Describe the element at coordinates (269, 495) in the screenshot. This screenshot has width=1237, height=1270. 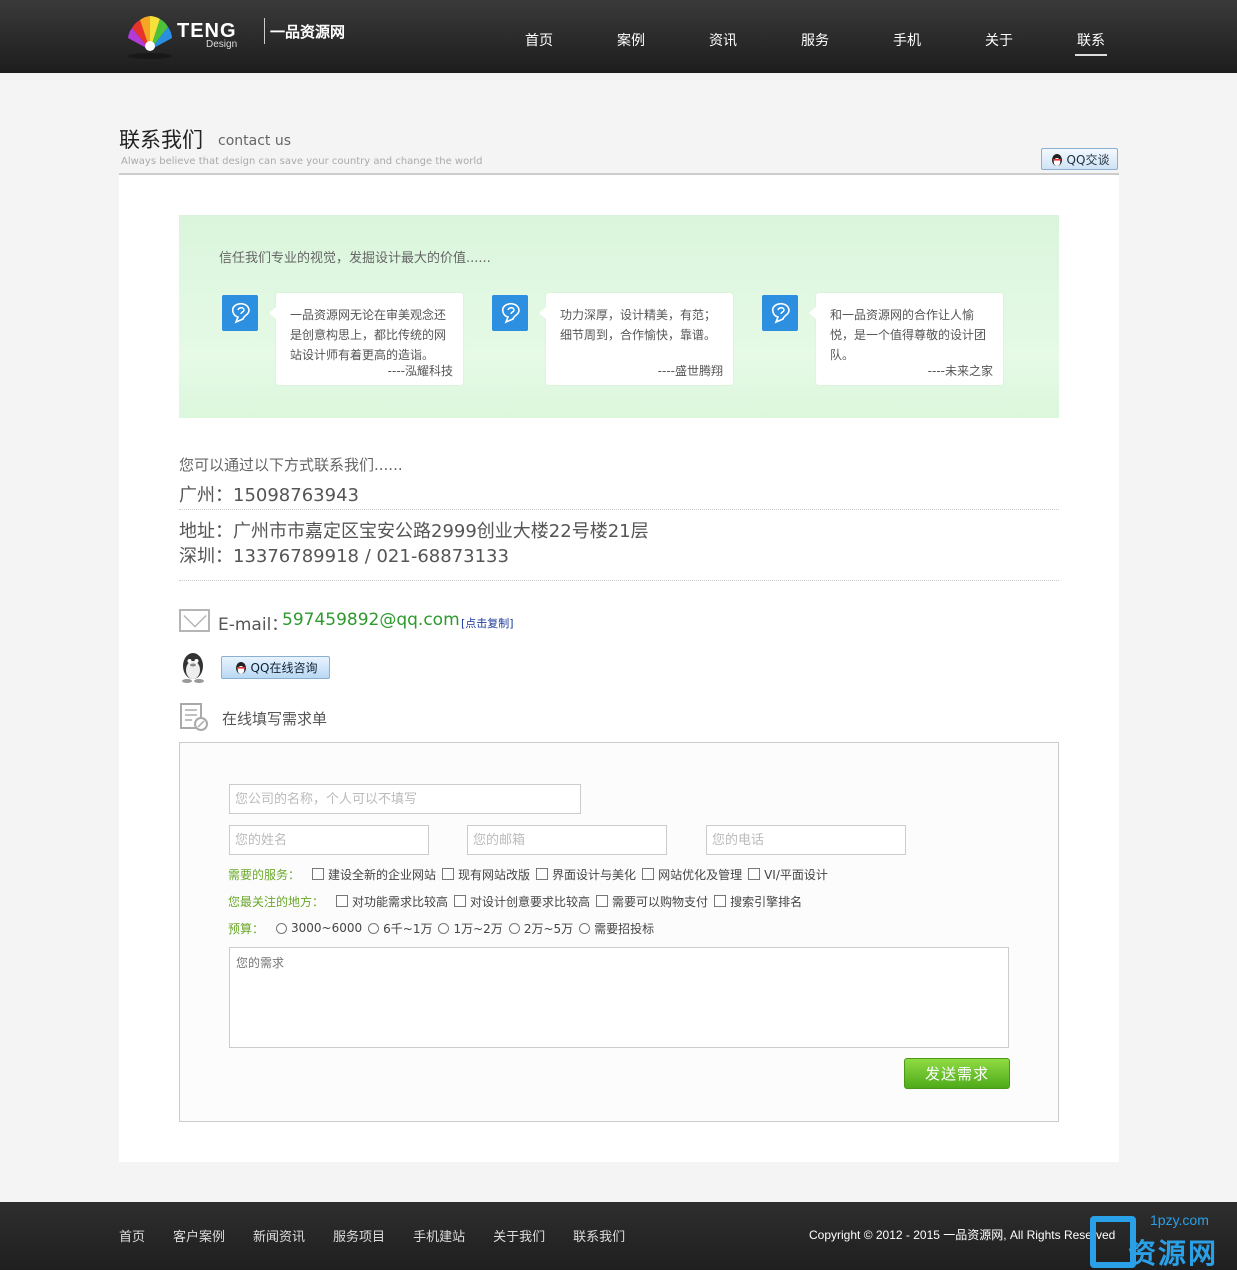
I see `guangzhou-phone: 广州：15098763943` at that location.